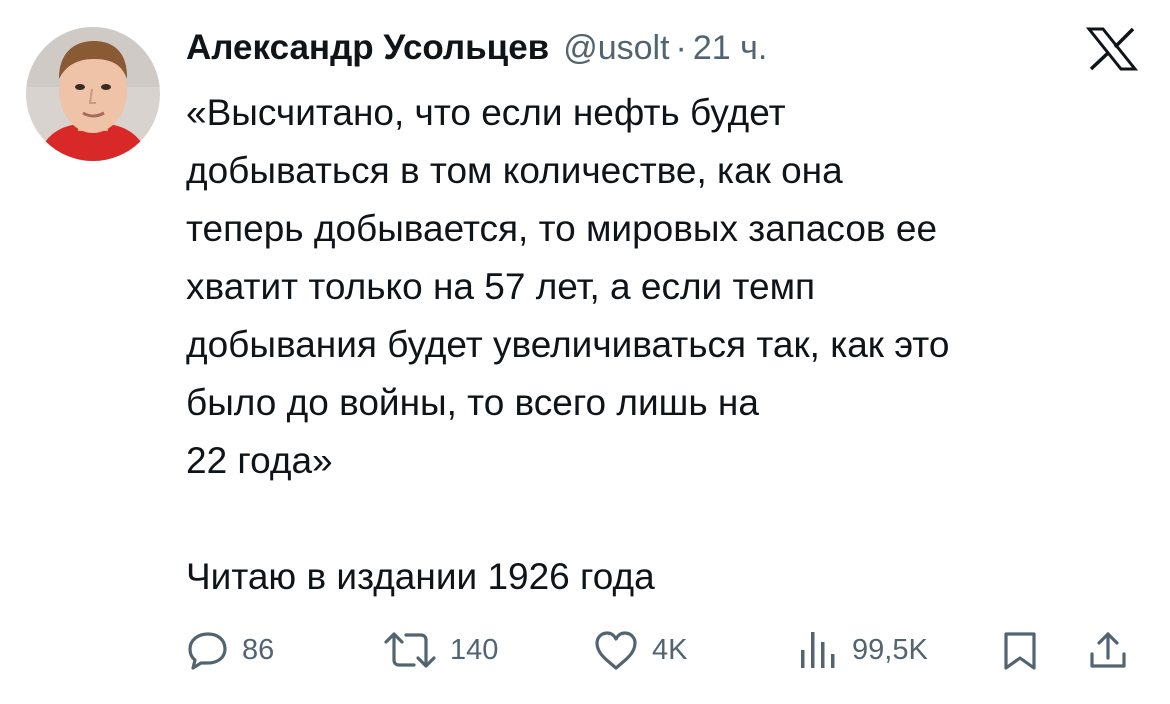 The height and width of the screenshot is (704, 1170). Describe the element at coordinates (420, 576) in the screenshot. I see `tweet-line: Читаю в издании 1926 года` at that location.